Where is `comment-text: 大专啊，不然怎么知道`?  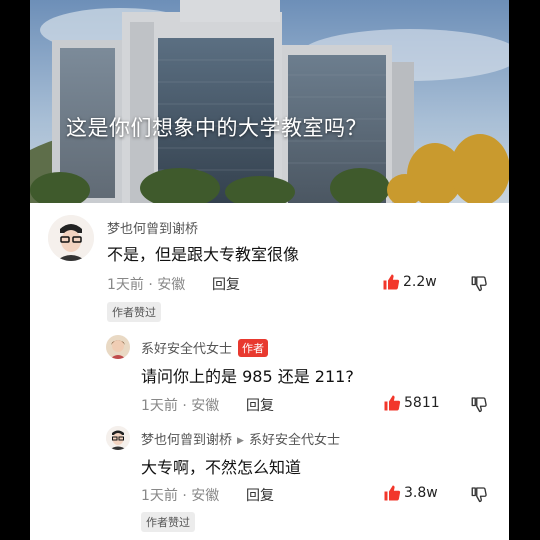
comment-text: 大专啊，不然怎么知道 is located at coordinates (221, 467).